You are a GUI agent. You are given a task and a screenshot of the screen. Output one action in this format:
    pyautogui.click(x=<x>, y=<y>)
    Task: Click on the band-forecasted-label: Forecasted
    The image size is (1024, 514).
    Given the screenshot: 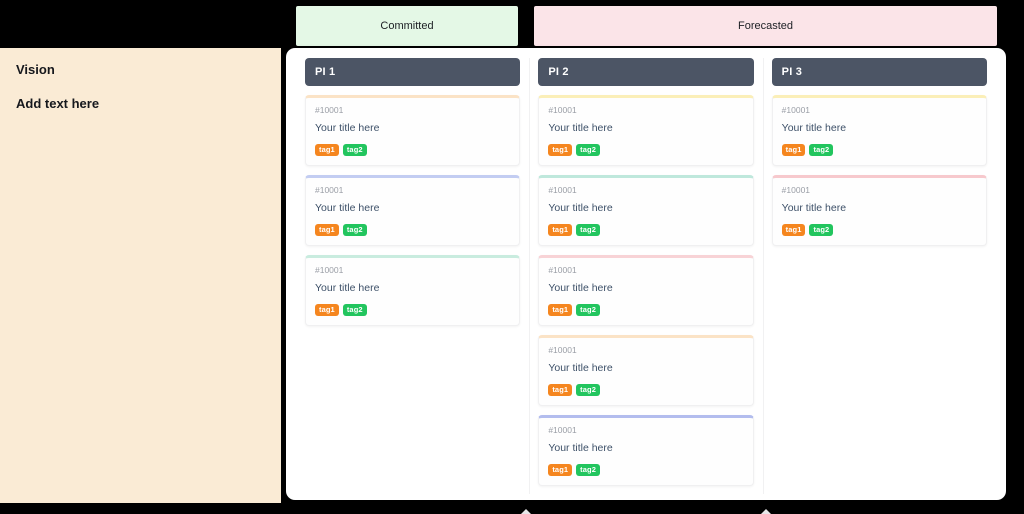 What is the action you would take?
    pyautogui.click(x=765, y=26)
    